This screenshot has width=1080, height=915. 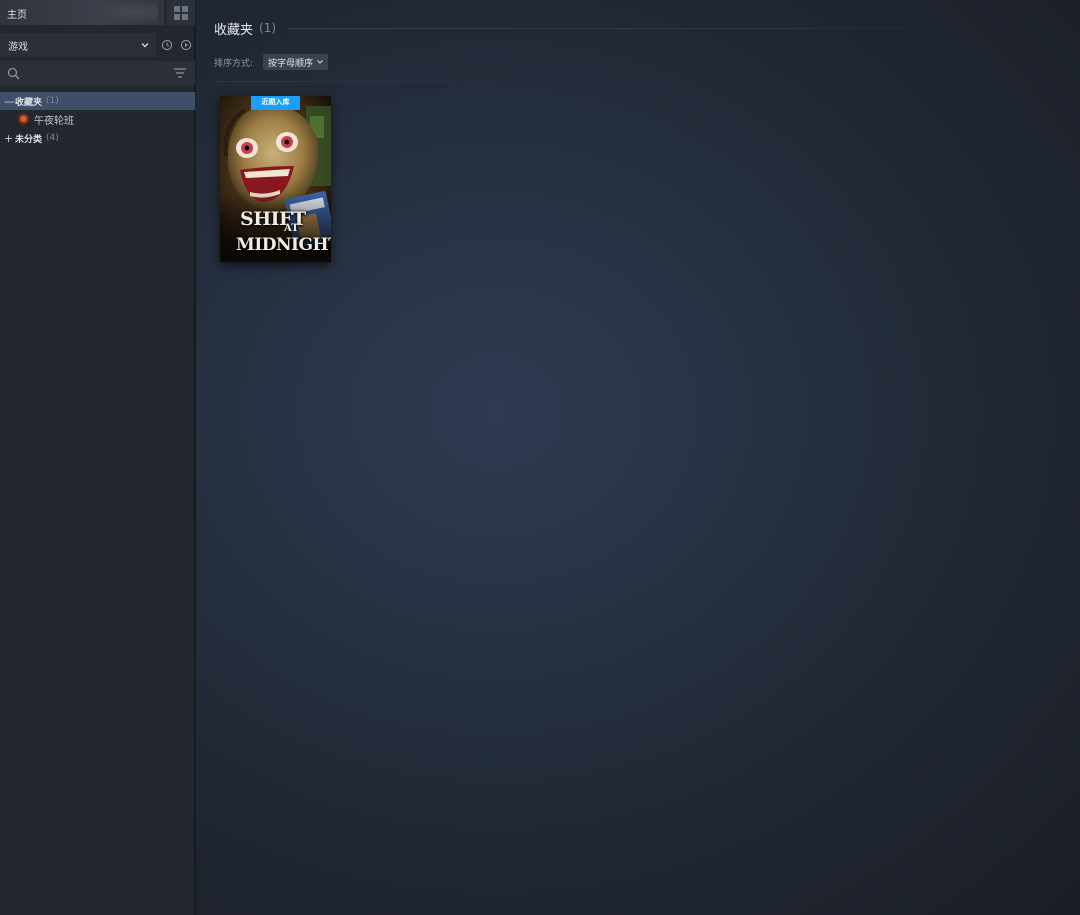 What do you see at coordinates (54, 121) in the screenshot?
I see `game-name: 午夜轮班` at bounding box center [54, 121].